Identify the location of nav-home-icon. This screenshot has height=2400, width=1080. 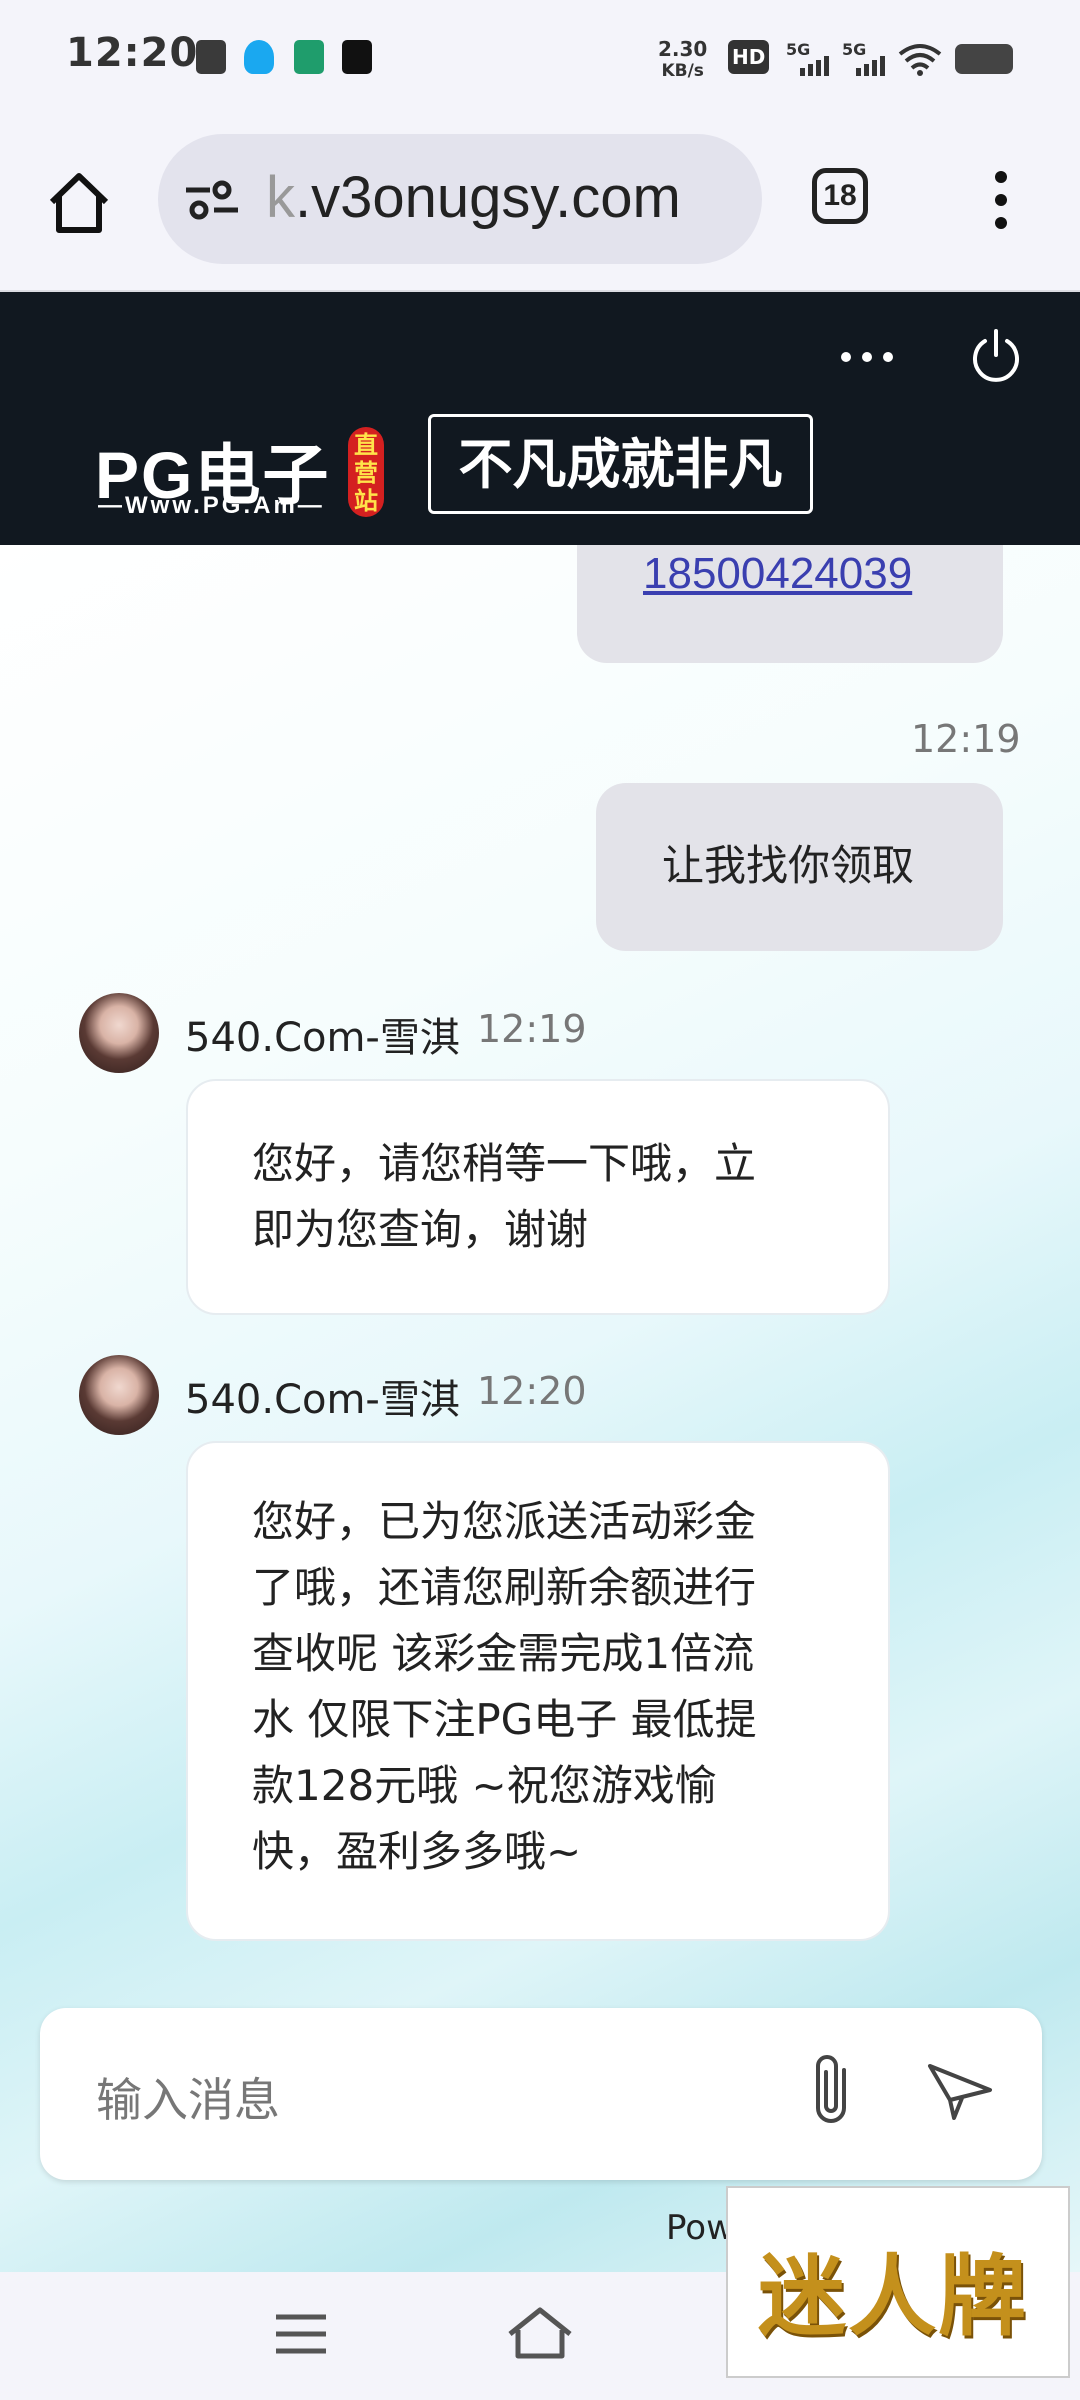
(540, 2334).